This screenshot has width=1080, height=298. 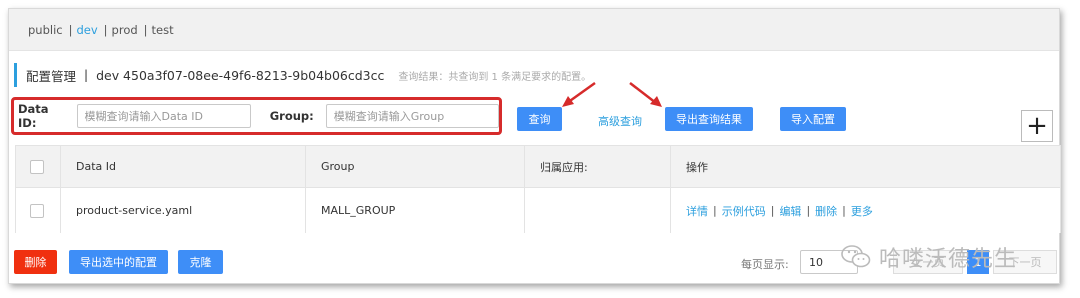 I want to click on row-select-cell, so click(x=37, y=210).